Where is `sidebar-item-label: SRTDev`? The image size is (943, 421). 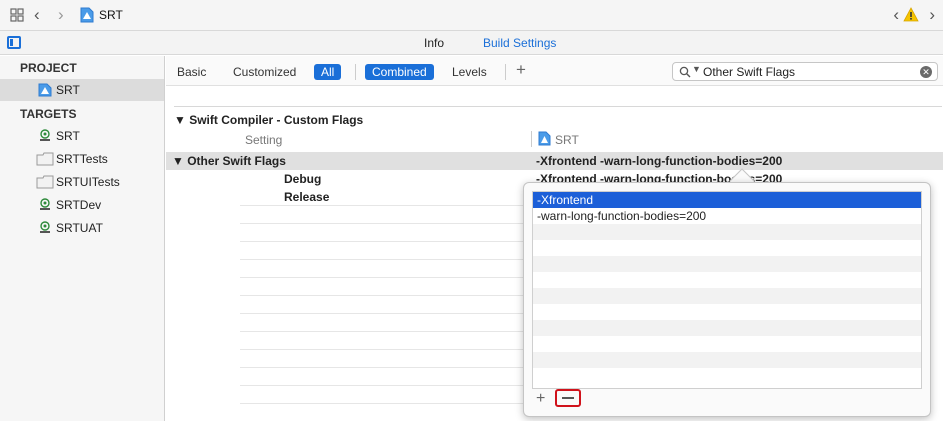 sidebar-item-label: SRTDev is located at coordinates (79, 205).